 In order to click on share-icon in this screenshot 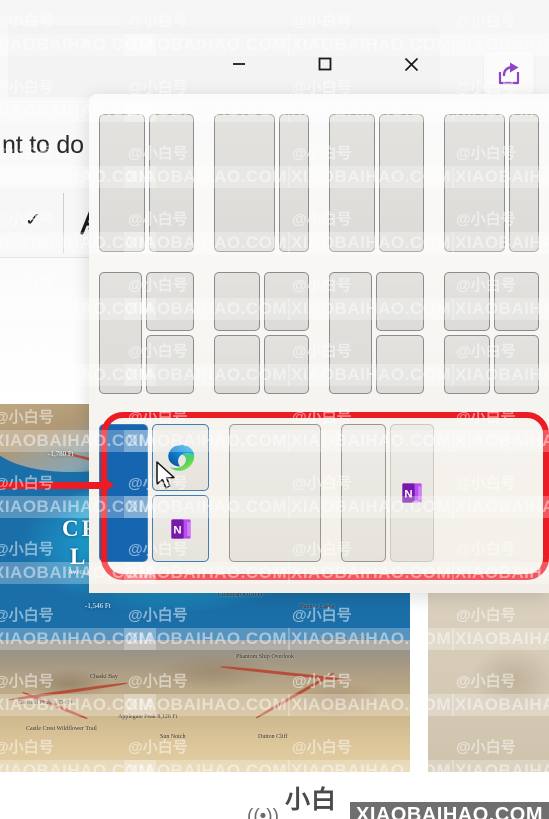, I will do `click(509, 73)`.